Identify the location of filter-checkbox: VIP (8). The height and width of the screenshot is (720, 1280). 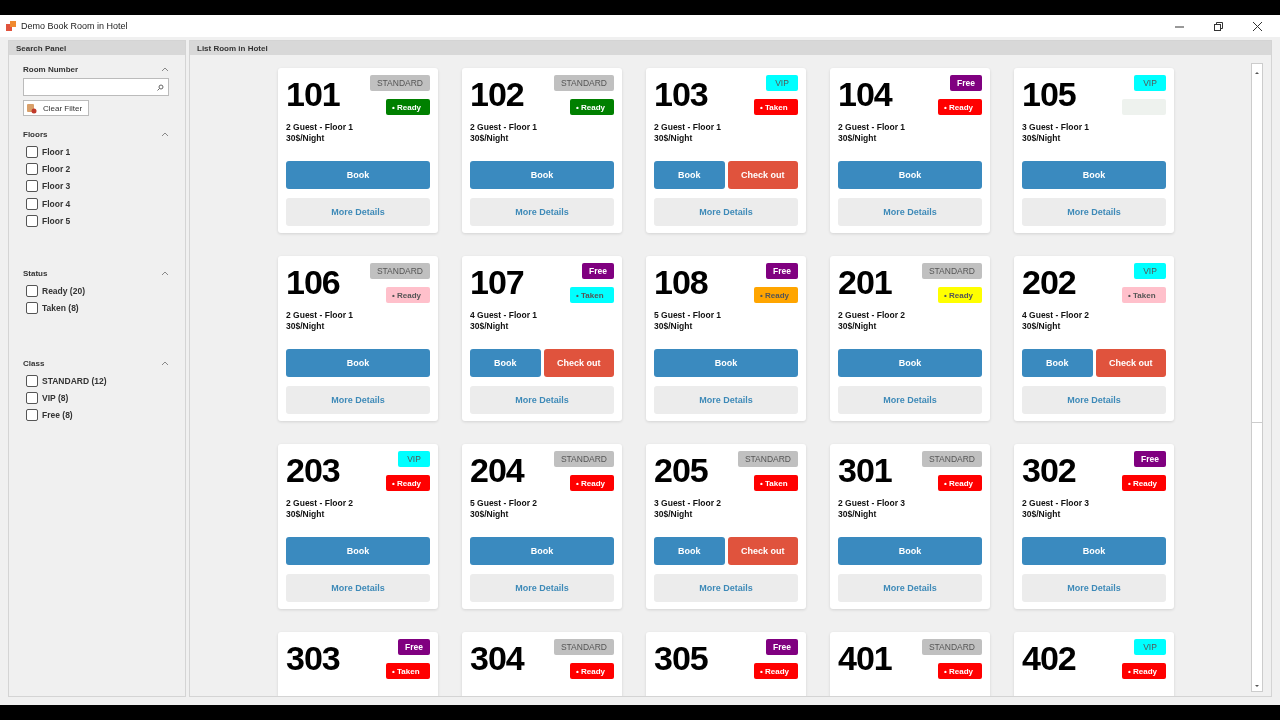
(96, 398).